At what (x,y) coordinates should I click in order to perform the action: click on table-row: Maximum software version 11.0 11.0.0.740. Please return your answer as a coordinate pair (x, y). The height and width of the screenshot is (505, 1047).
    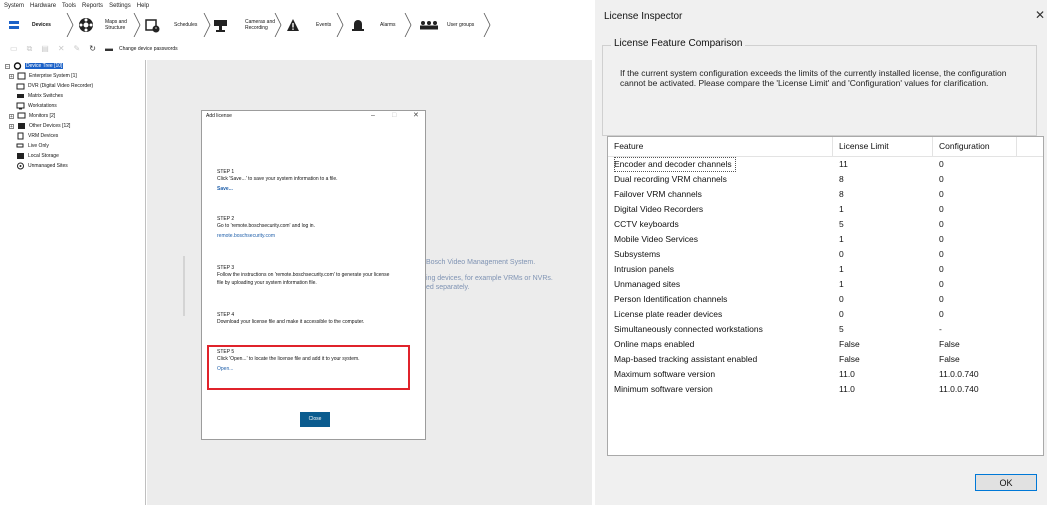
    Looking at the image, I should click on (825, 374).